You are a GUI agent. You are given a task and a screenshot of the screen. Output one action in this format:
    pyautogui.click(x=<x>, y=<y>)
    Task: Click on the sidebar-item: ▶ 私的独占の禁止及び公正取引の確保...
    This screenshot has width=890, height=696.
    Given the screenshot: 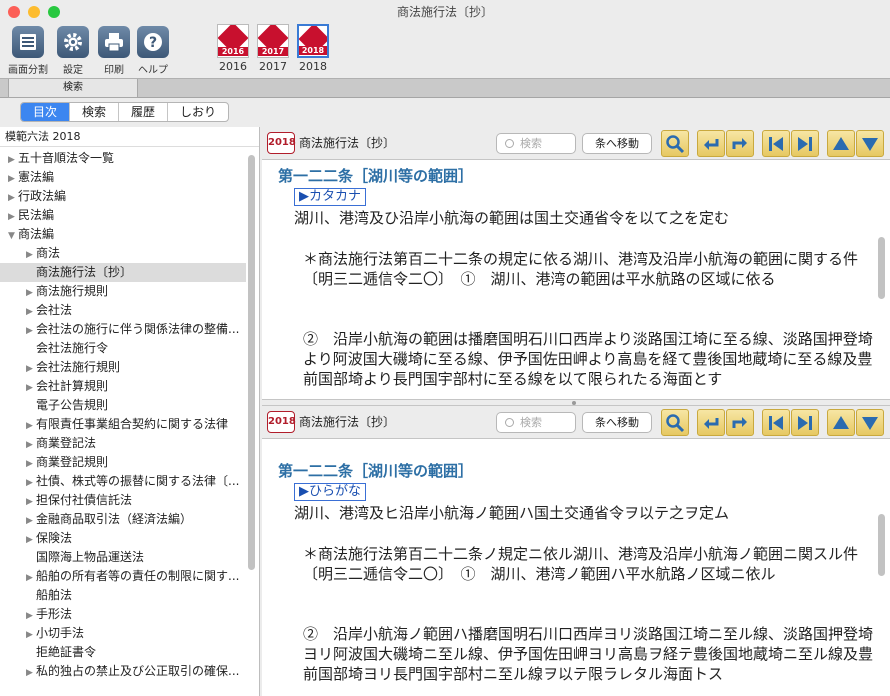 What is the action you would take?
    pyautogui.click(x=123, y=671)
    